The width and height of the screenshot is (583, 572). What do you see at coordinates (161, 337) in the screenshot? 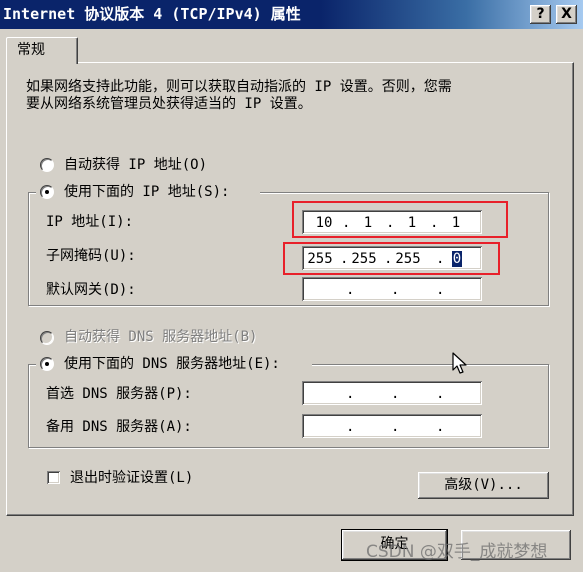
I see `dns-auto-label: 自动获得 DNS 服务器地址(B)` at bounding box center [161, 337].